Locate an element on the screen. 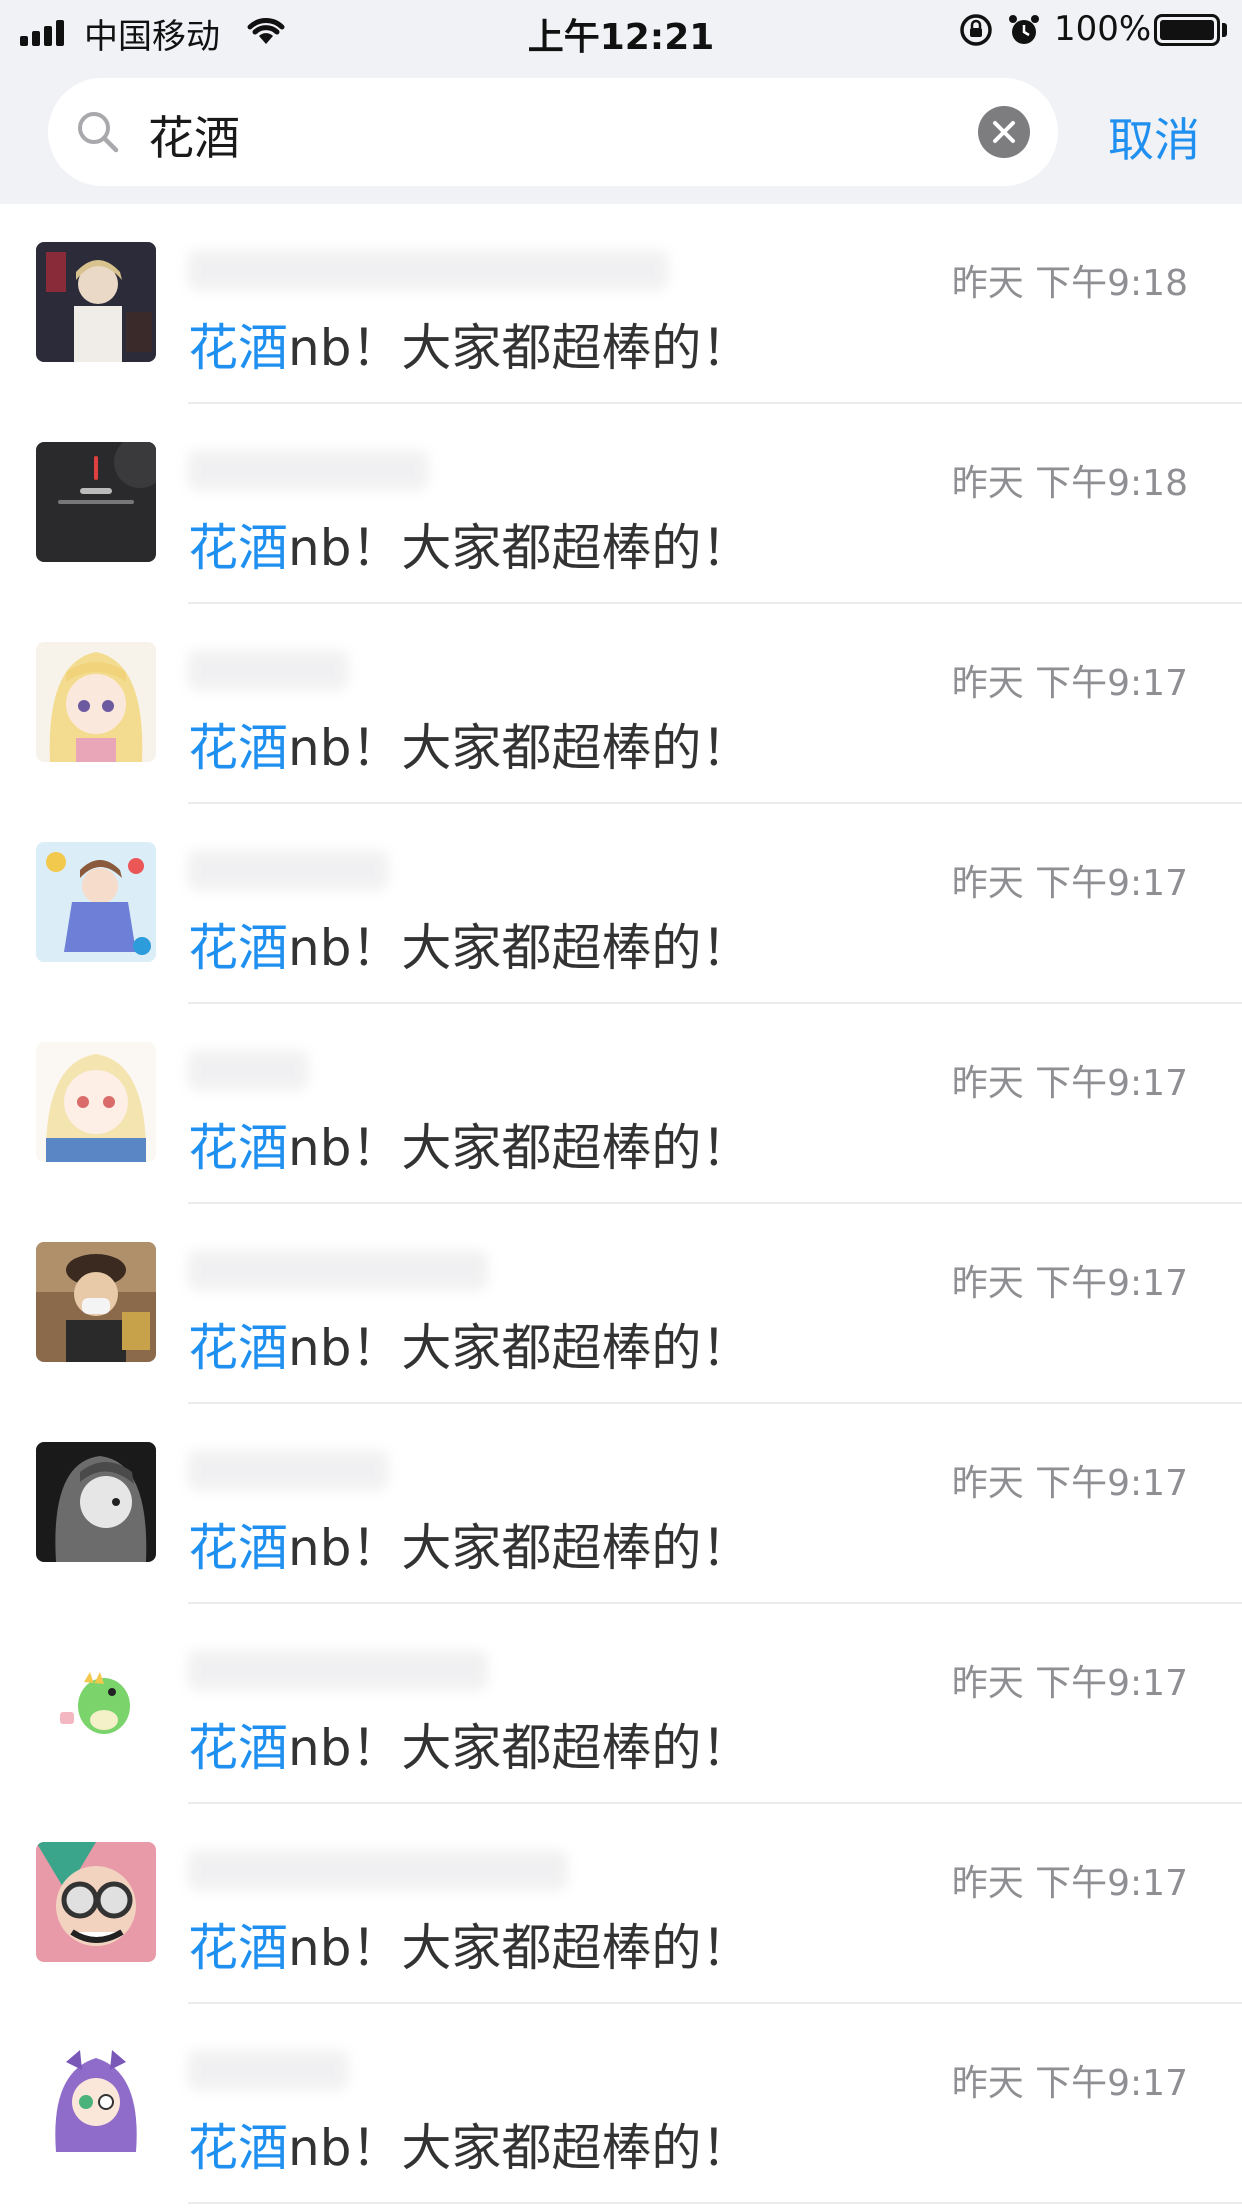 This screenshot has height=2208, width=1242. battery-percentage: 100% is located at coordinates (1103, 29).